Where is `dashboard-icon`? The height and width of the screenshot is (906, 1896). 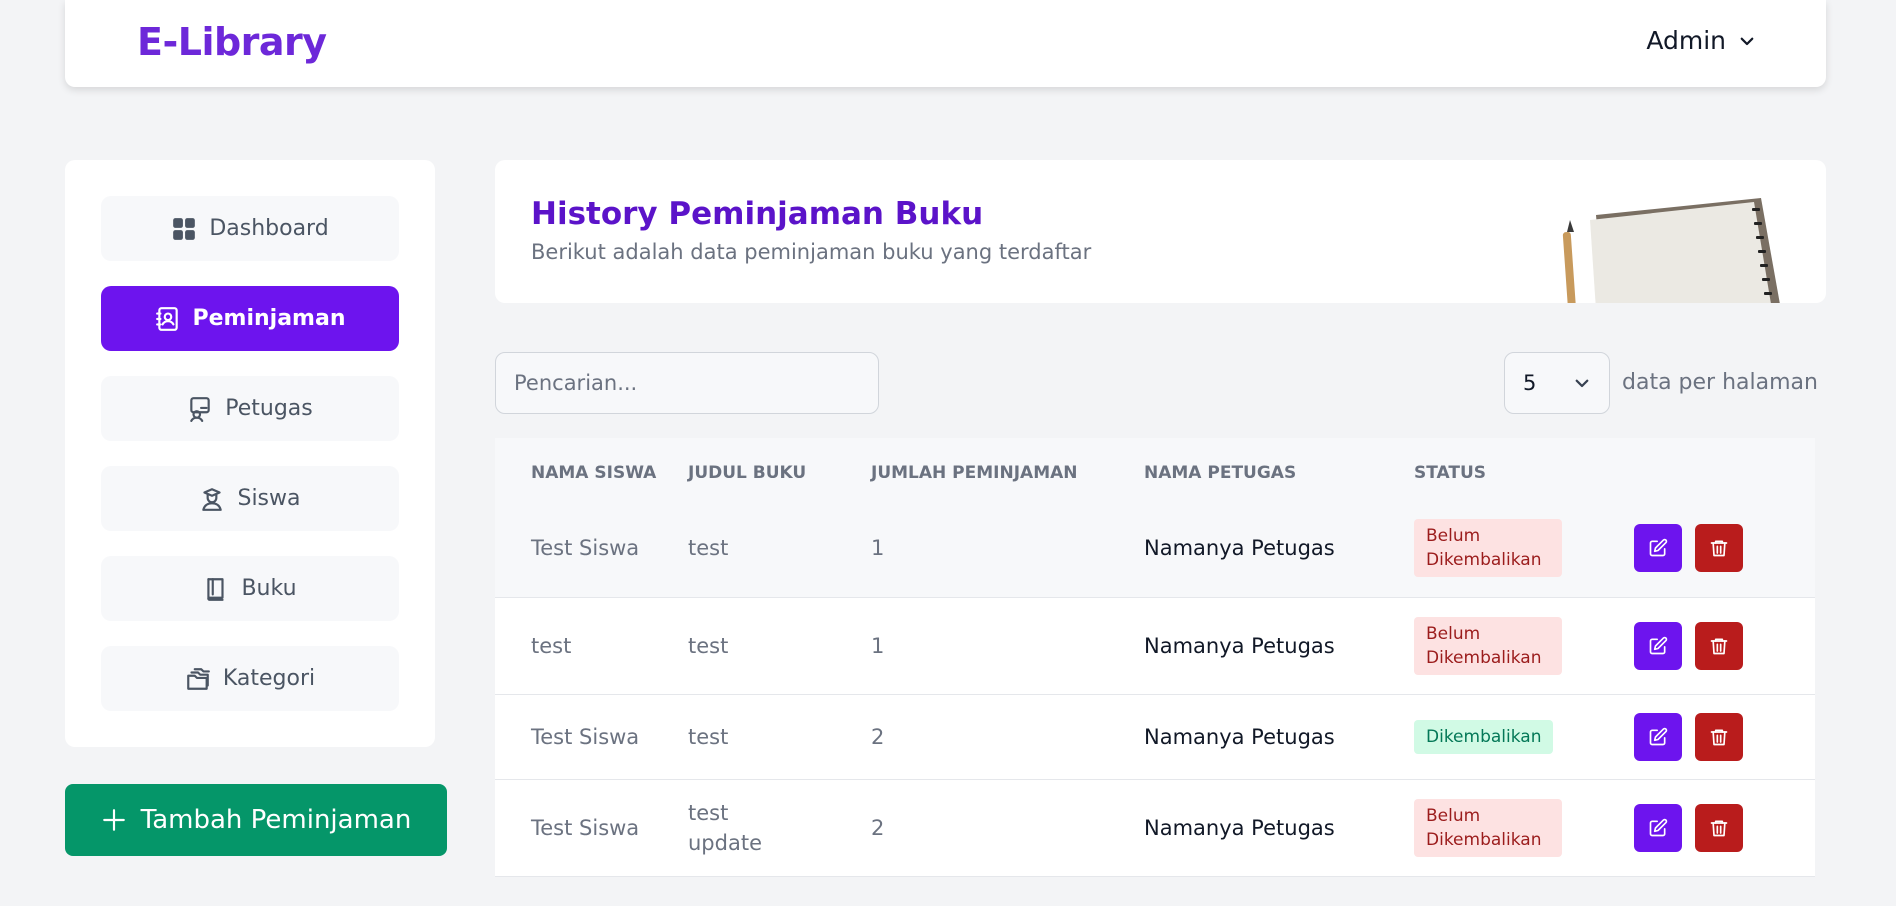
dashboard-icon is located at coordinates (184, 228).